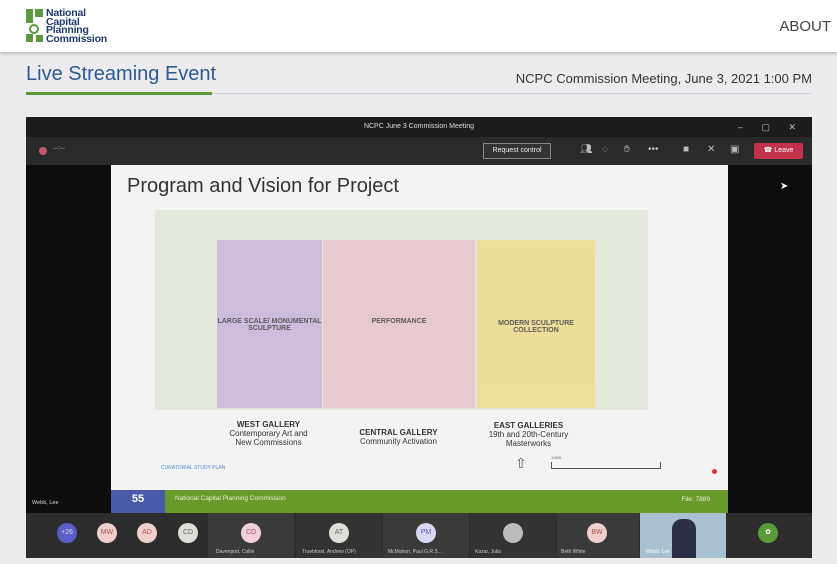  I want to click on zone-central: PERFORMANCE, so click(399, 324).